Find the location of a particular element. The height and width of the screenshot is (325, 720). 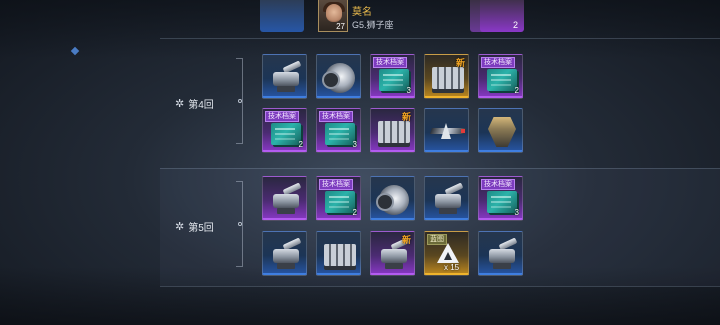

turret-icon is located at coordinates (286, 254).